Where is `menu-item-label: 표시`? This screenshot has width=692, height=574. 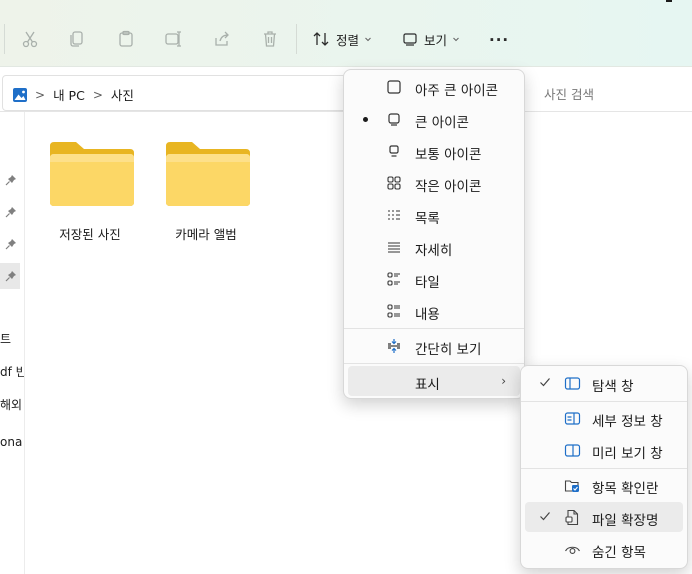
menu-item-label: 표시 is located at coordinates (427, 385).